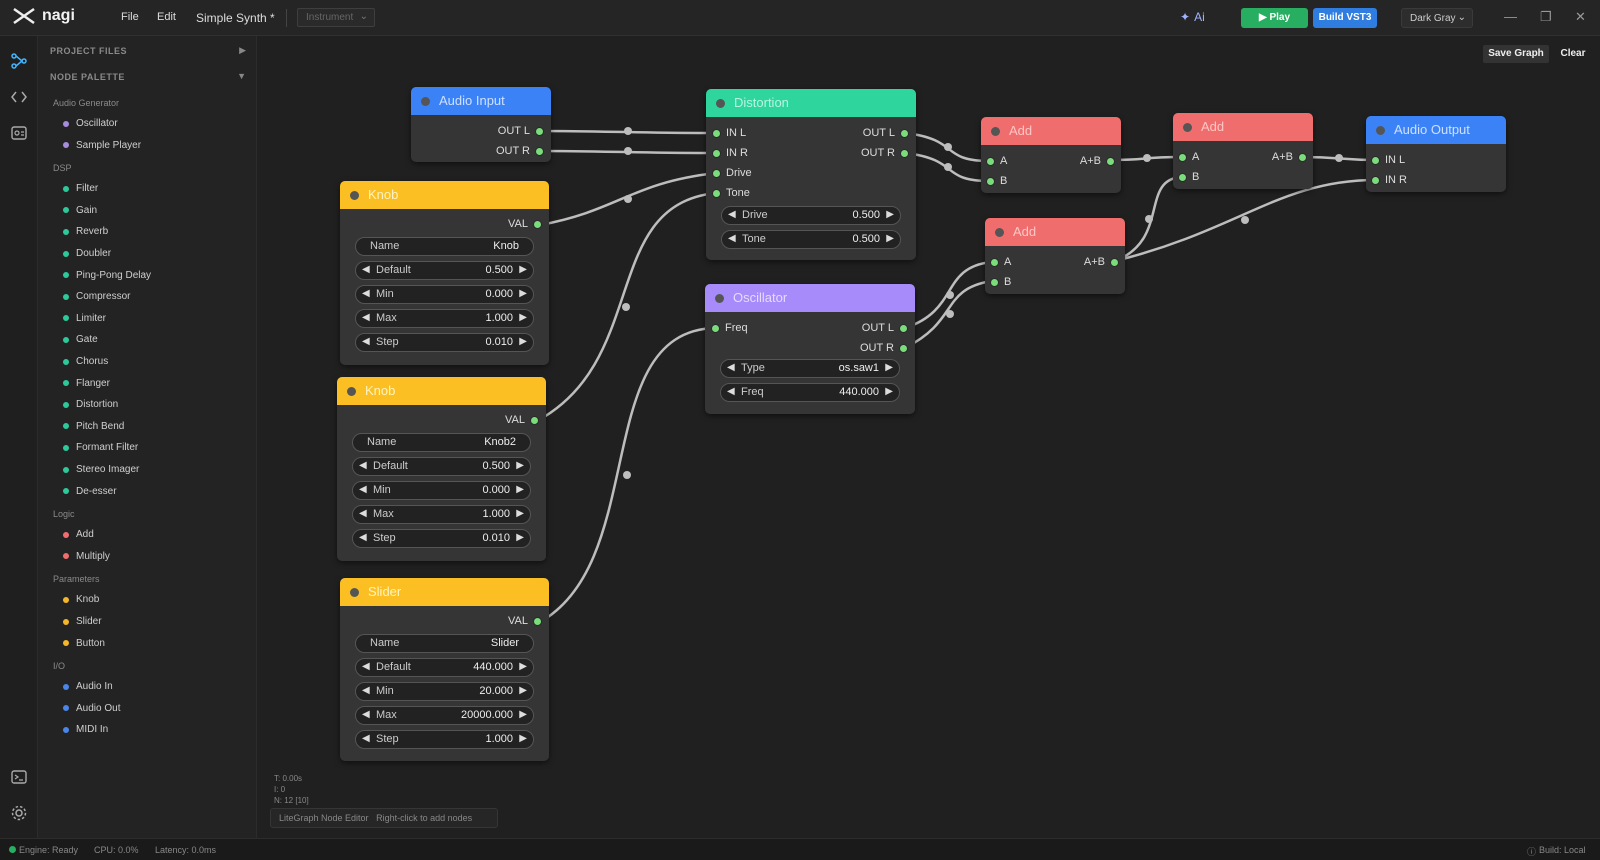  What do you see at coordinates (19, 777) in the screenshot?
I see `terminal-icon` at bounding box center [19, 777].